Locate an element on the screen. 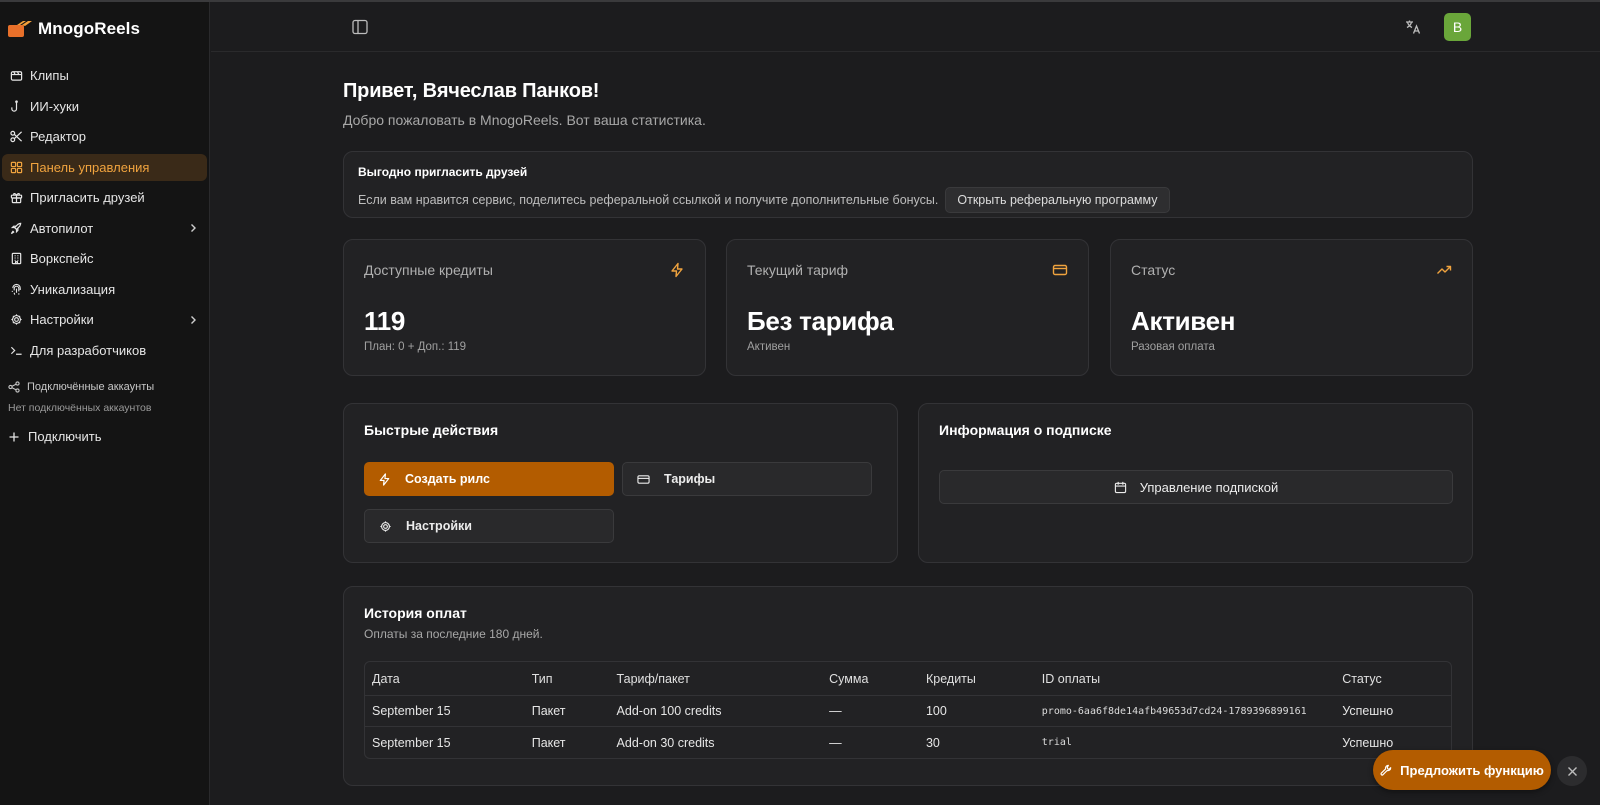 The image size is (1600, 805). sidebar-item-settings: Настройки is located at coordinates (104, 319).